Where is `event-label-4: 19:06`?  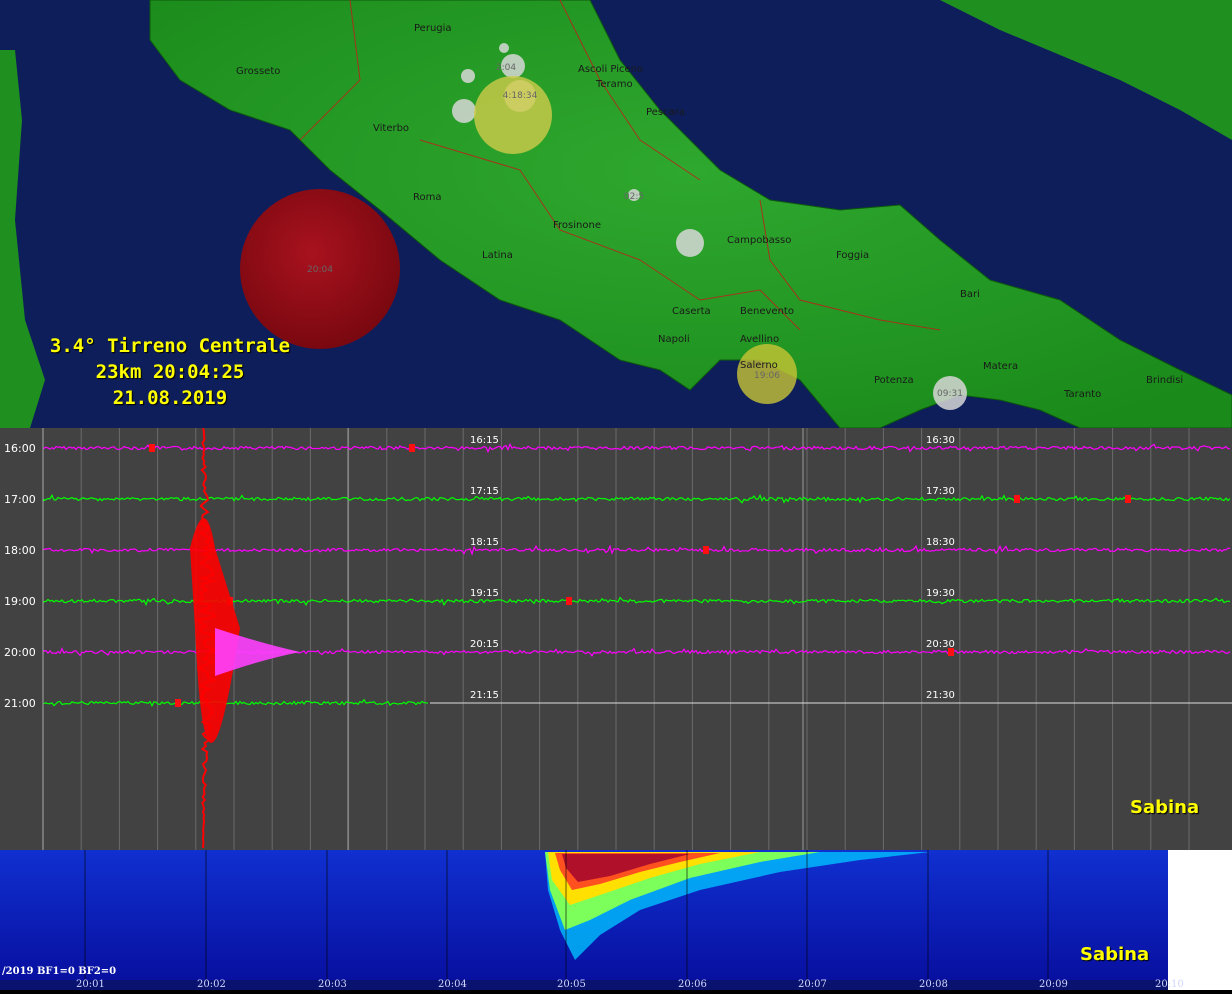
event-label-4: 19:06 is located at coordinates (767, 376).